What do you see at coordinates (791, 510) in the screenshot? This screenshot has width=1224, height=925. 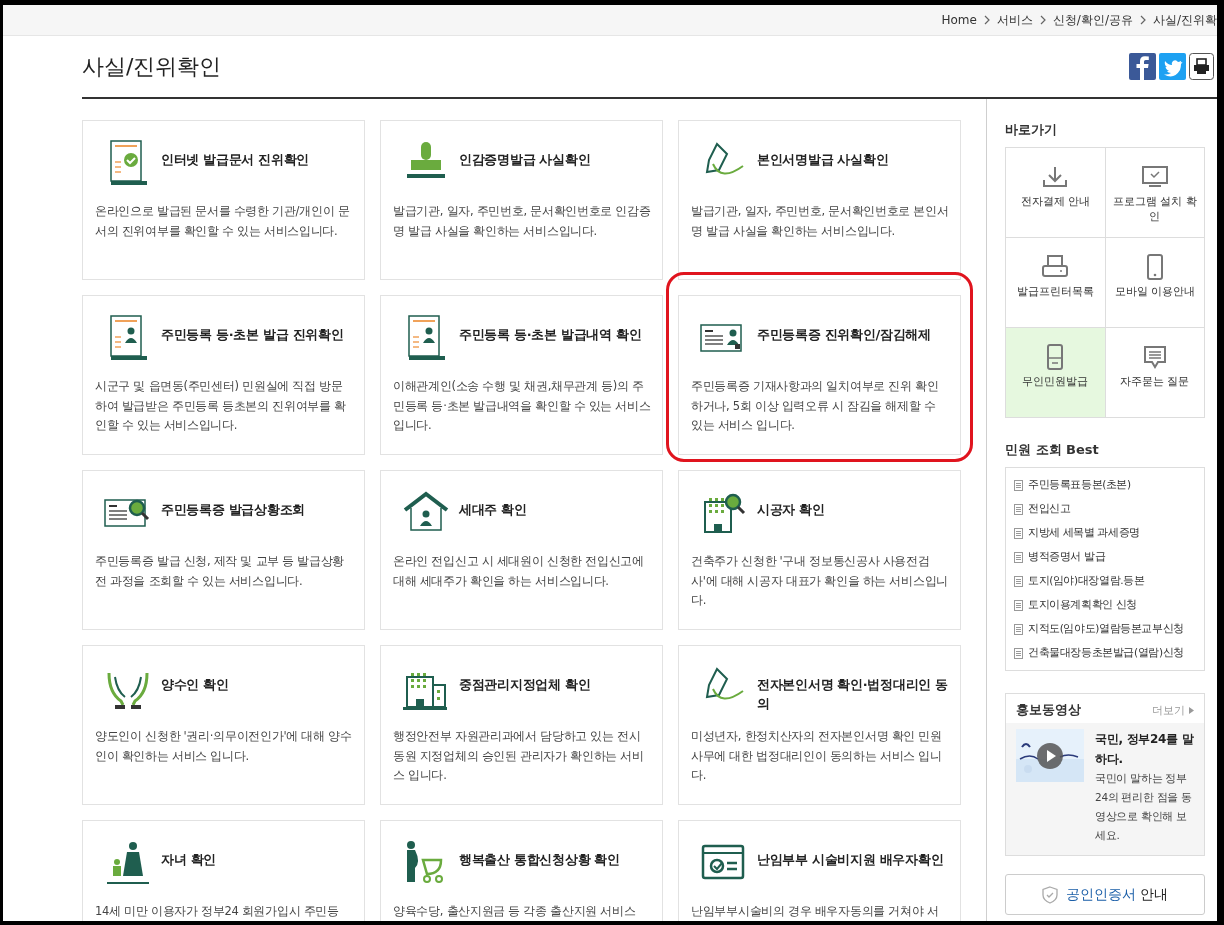 I see `card-title: 시공자 확인` at bounding box center [791, 510].